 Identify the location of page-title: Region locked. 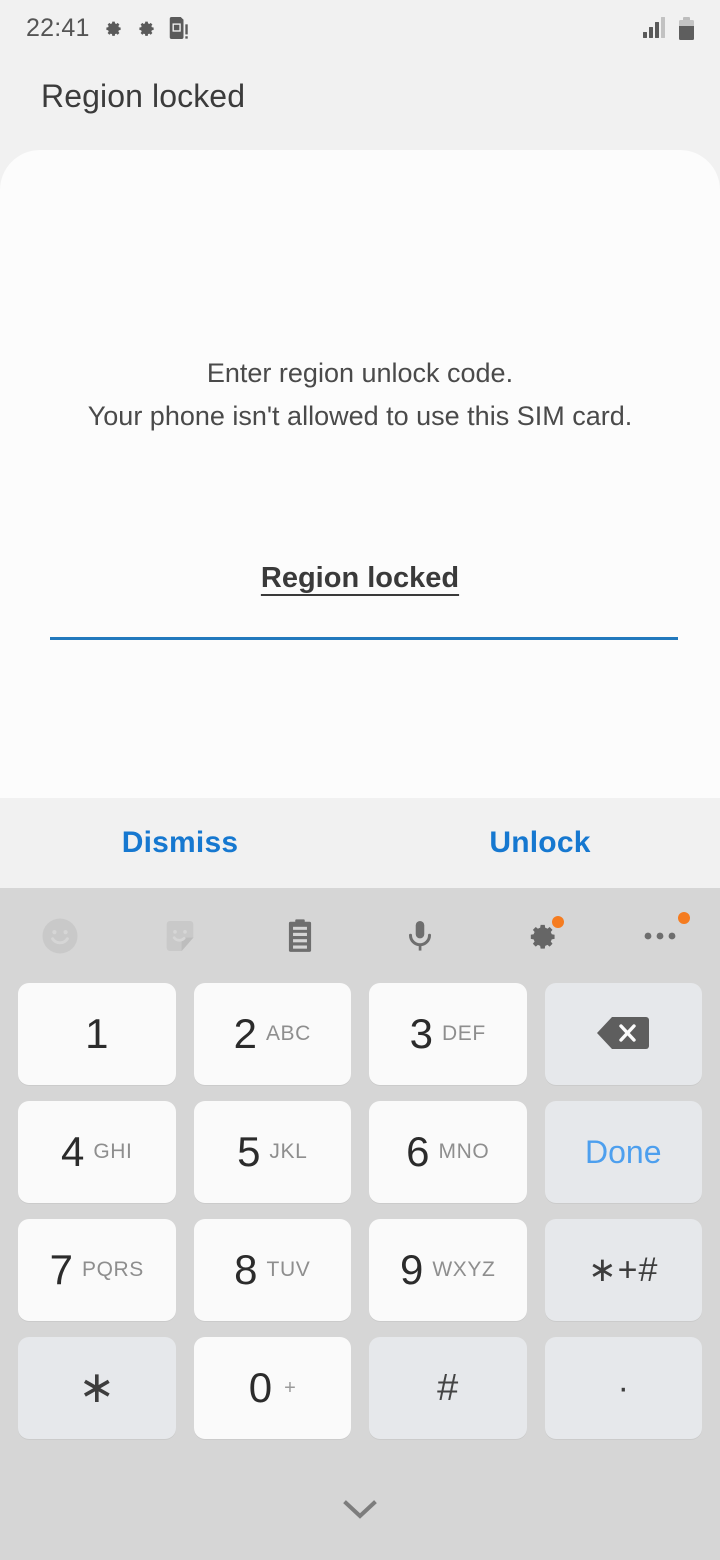
(143, 96).